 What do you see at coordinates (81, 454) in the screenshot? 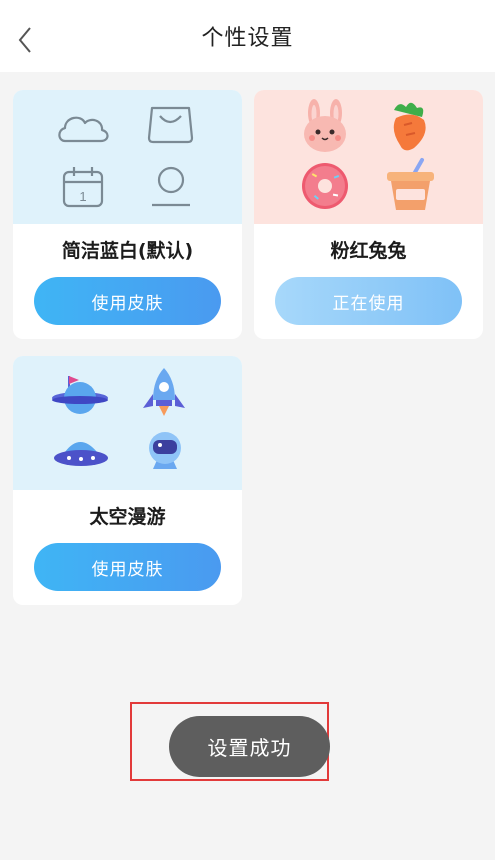
I see `ufo-icon` at bounding box center [81, 454].